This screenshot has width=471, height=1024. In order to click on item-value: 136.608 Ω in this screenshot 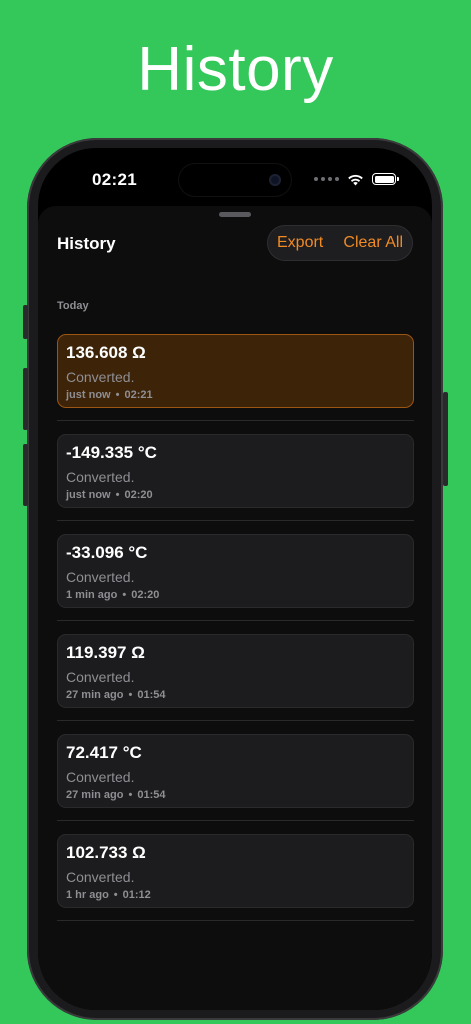, I will do `click(106, 352)`.